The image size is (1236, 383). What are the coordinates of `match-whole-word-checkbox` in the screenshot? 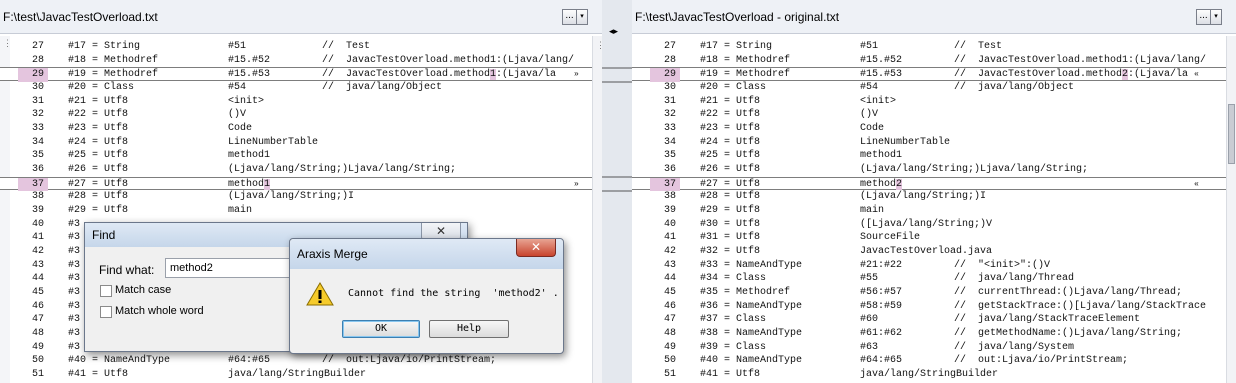 It's located at (106, 312).